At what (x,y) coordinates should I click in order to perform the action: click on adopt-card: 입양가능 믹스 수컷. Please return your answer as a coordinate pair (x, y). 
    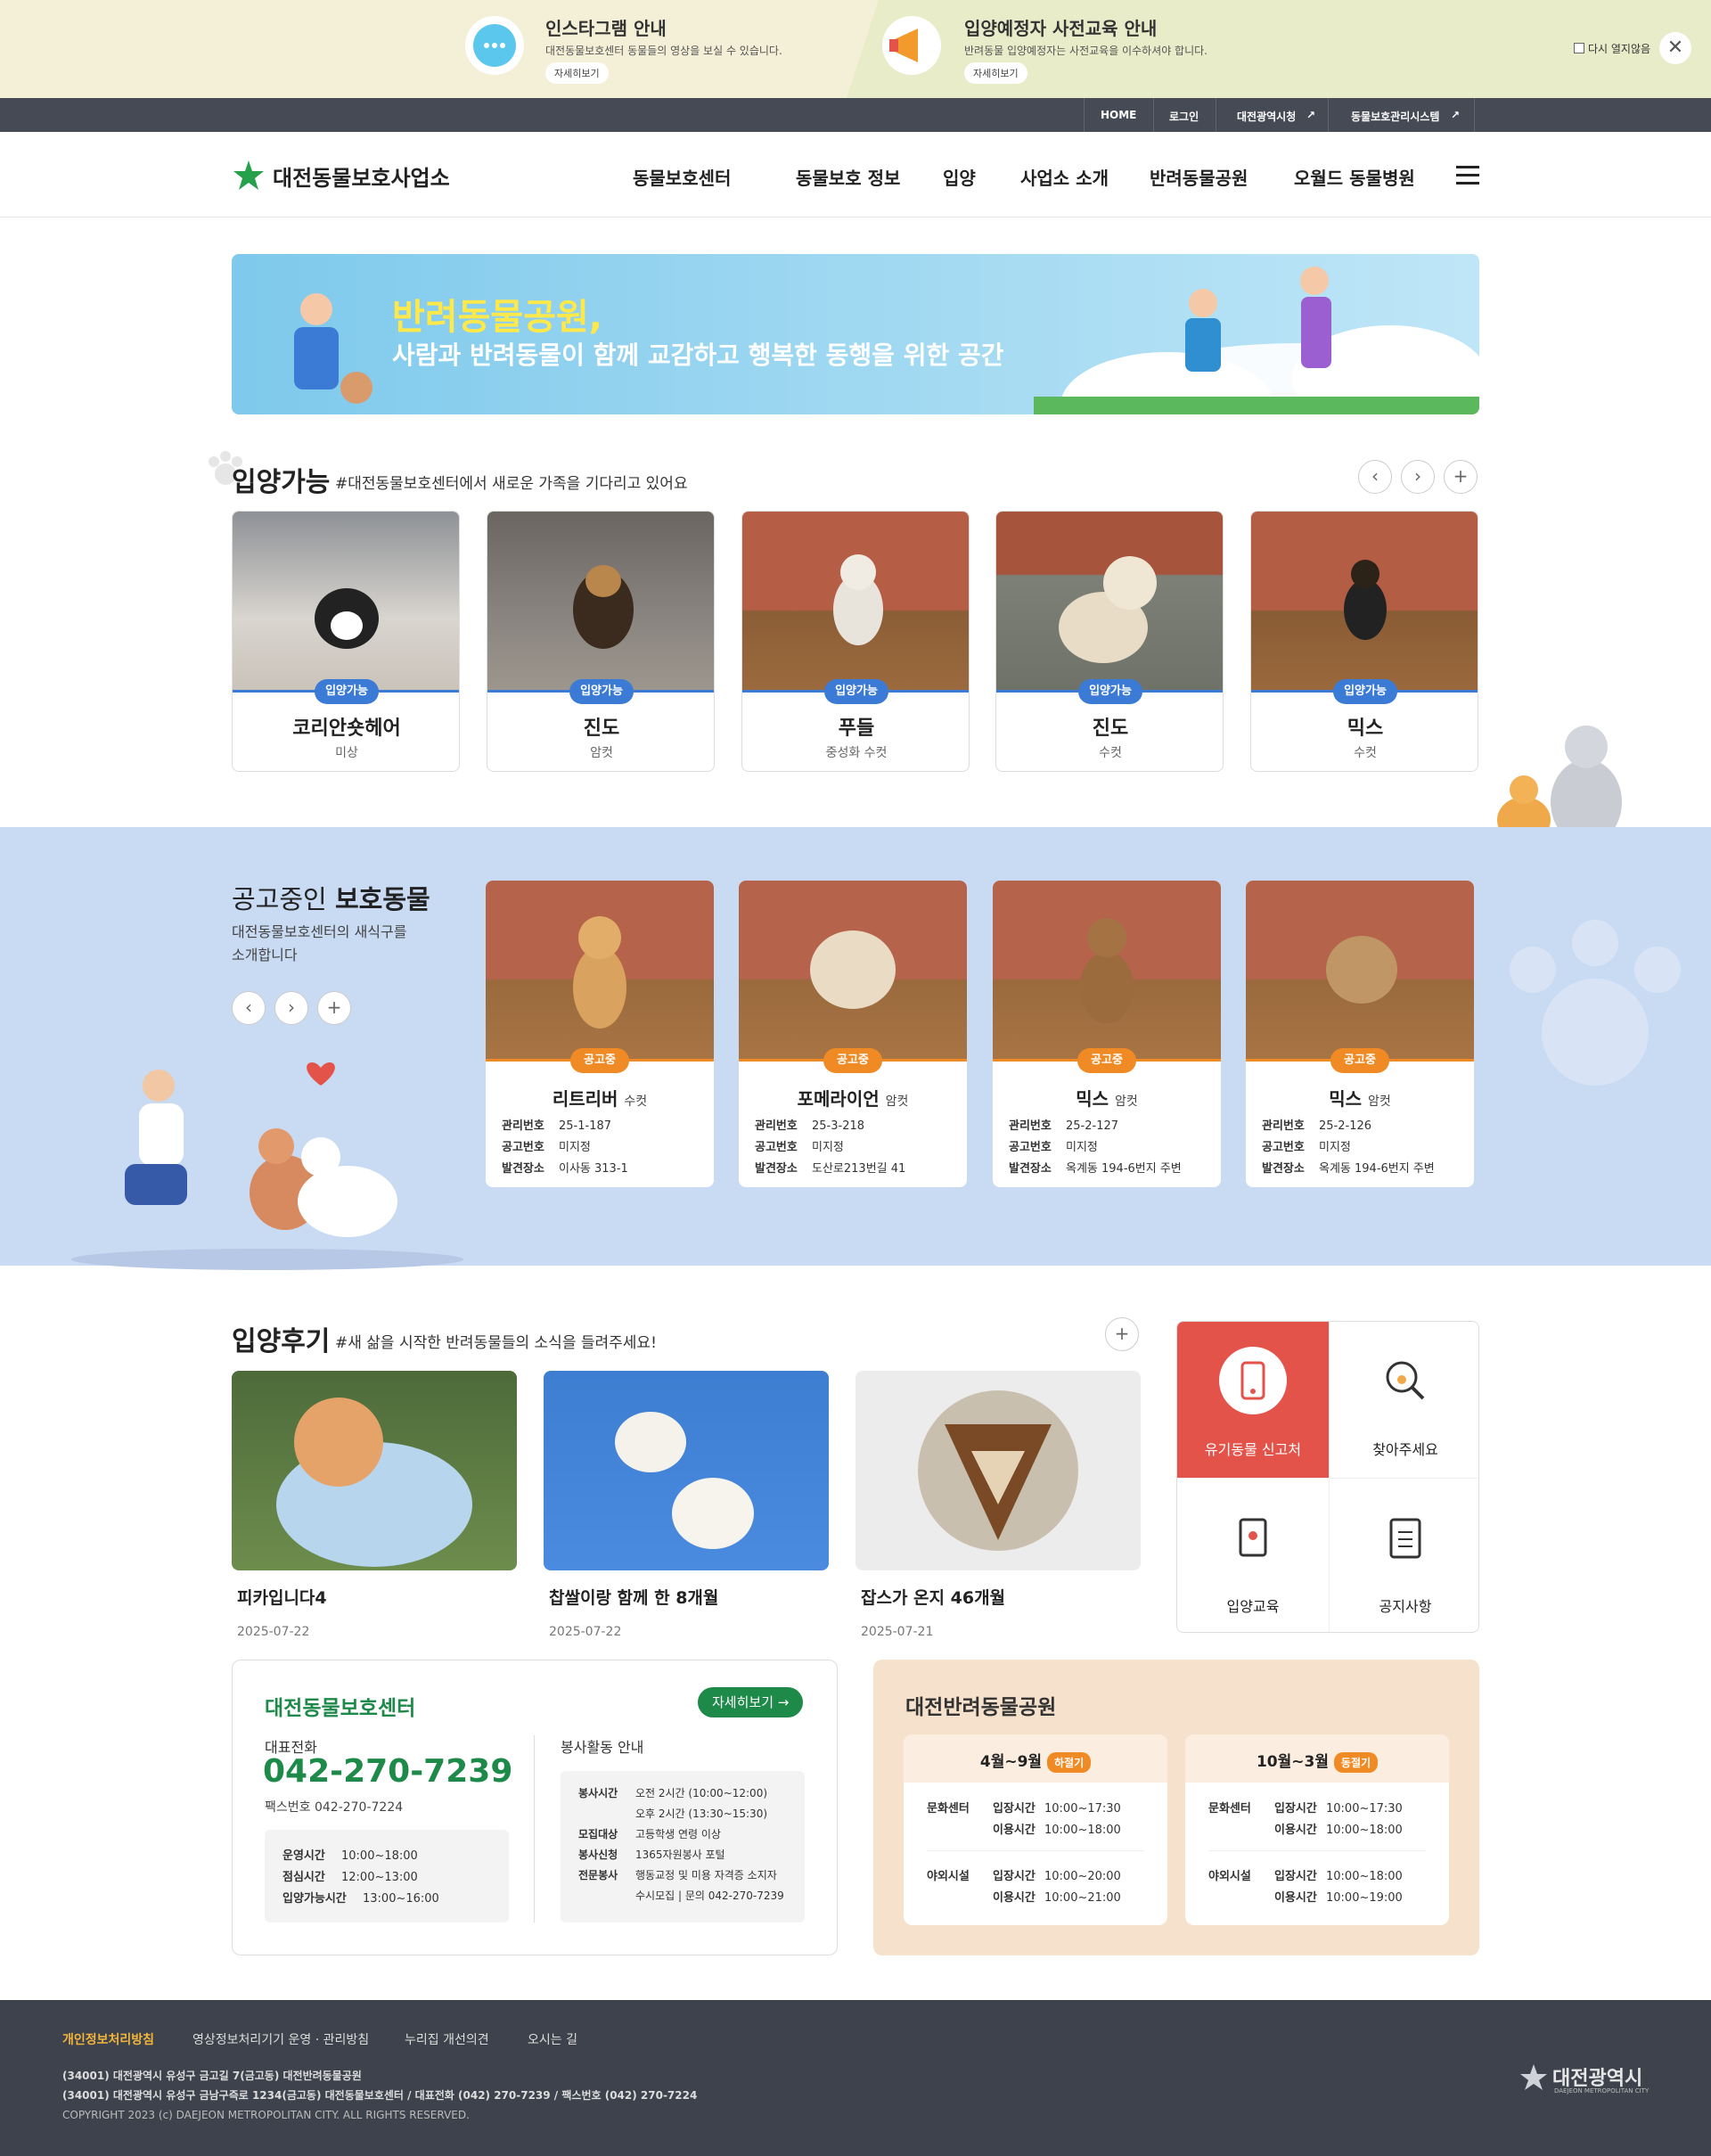
    Looking at the image, I should click on (1364, 642).